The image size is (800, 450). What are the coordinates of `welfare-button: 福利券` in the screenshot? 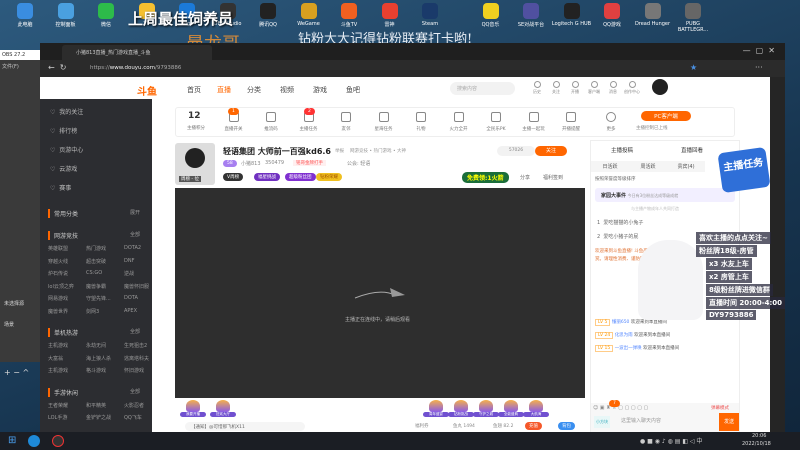 It's located at (422, 426).